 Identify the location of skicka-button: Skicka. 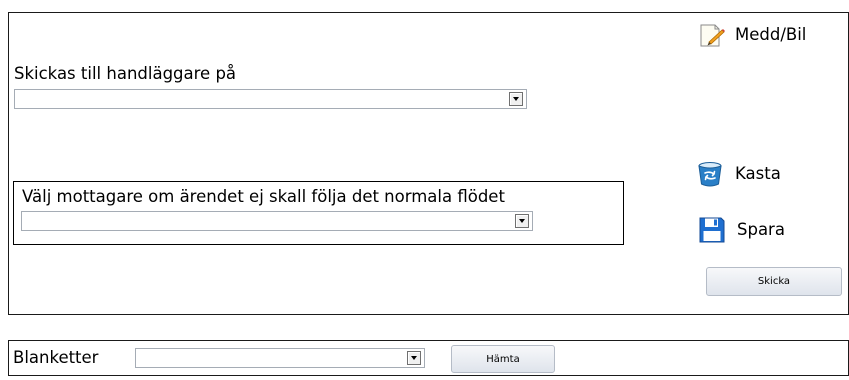
(774, 281).